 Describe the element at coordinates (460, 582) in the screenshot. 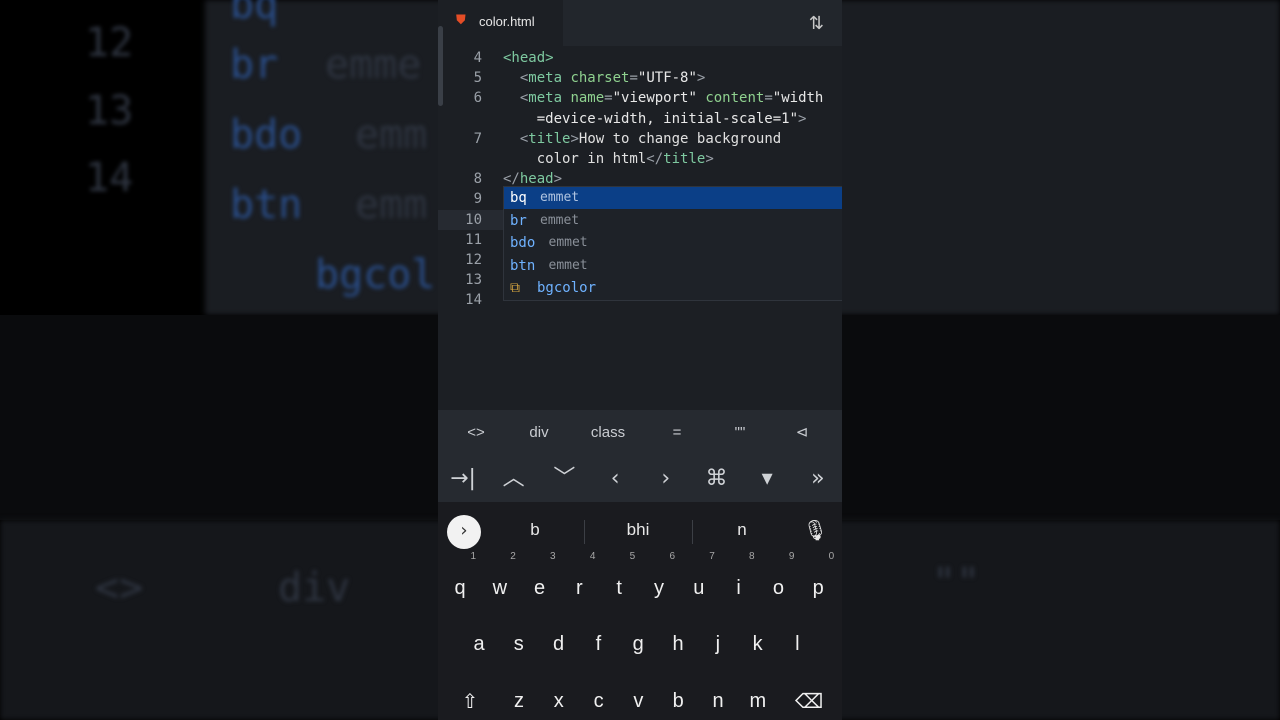

I see `key-q: q1` at that location.